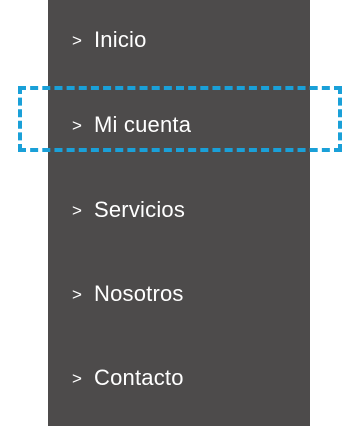  I want to click on menu-item-contacto: > Contacto, so click(179, 378).